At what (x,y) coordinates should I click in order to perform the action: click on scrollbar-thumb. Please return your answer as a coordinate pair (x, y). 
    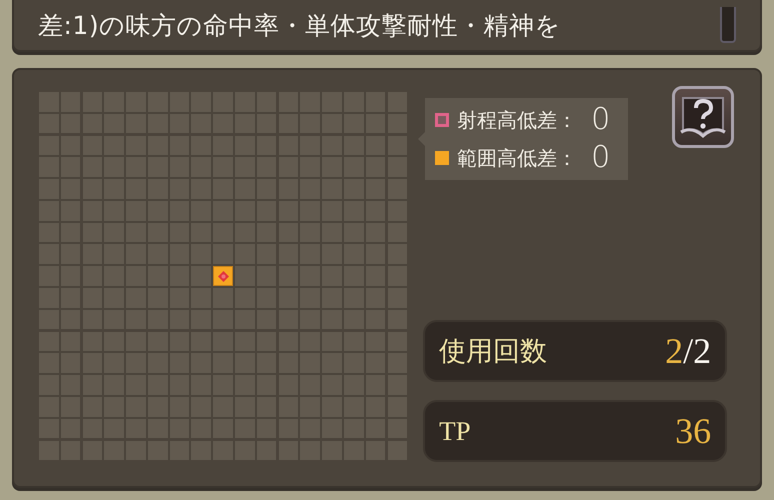
    Looking at the image, I should click on (728, 25).